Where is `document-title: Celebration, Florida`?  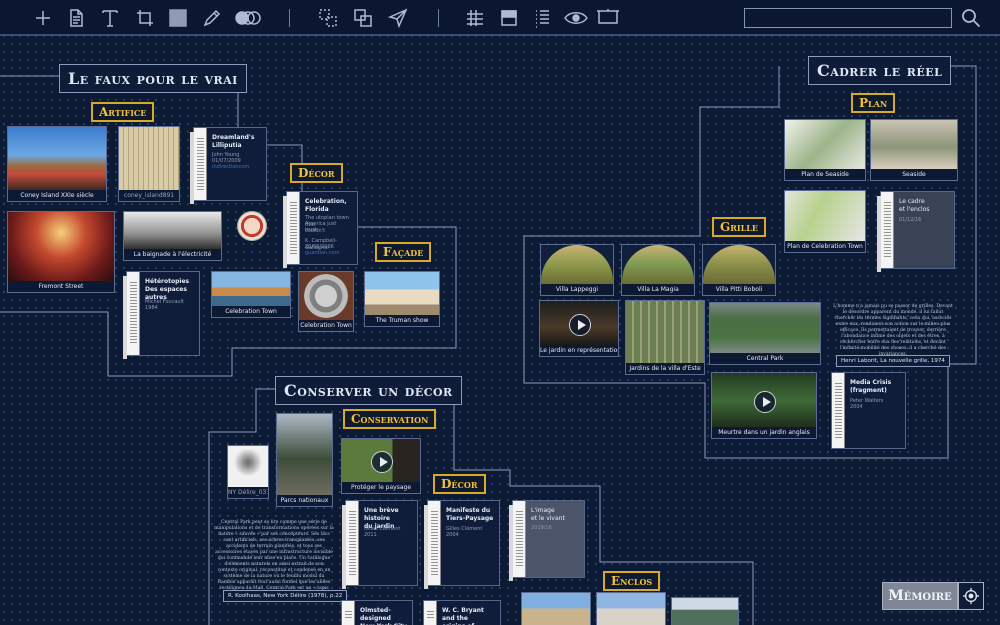
document-title: Celebration, Florida is located at coordinates (326, 205).